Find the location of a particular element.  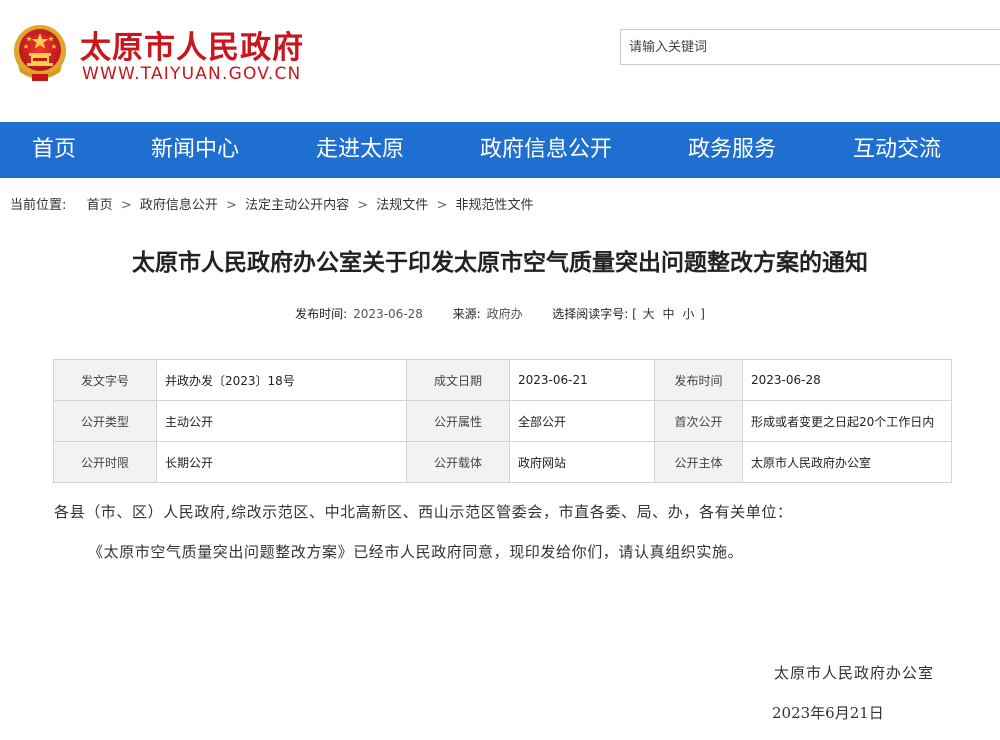

info-value-disclosure-attr: 全部公开 is located at coordinates (582, 421).